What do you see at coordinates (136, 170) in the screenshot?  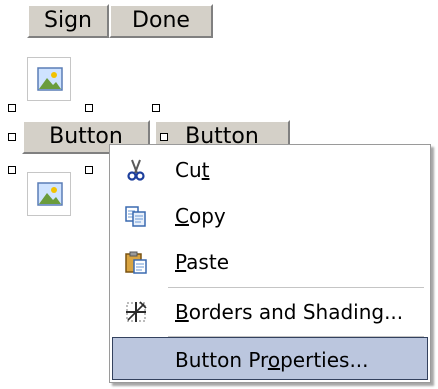 I see `scissors-icon` at bounding box center [136, 170].